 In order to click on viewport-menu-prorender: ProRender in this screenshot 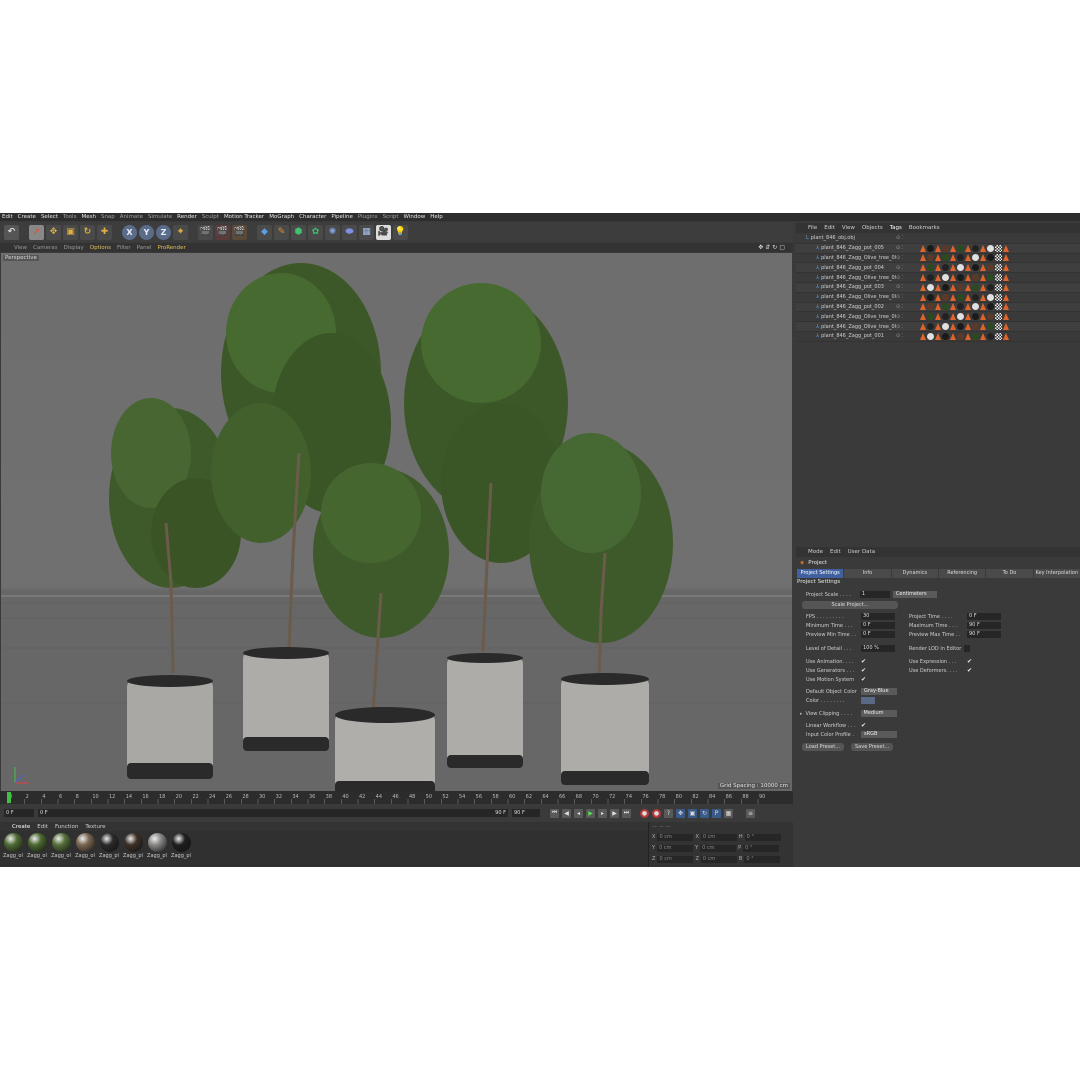, I will do `click(172, 248)`.